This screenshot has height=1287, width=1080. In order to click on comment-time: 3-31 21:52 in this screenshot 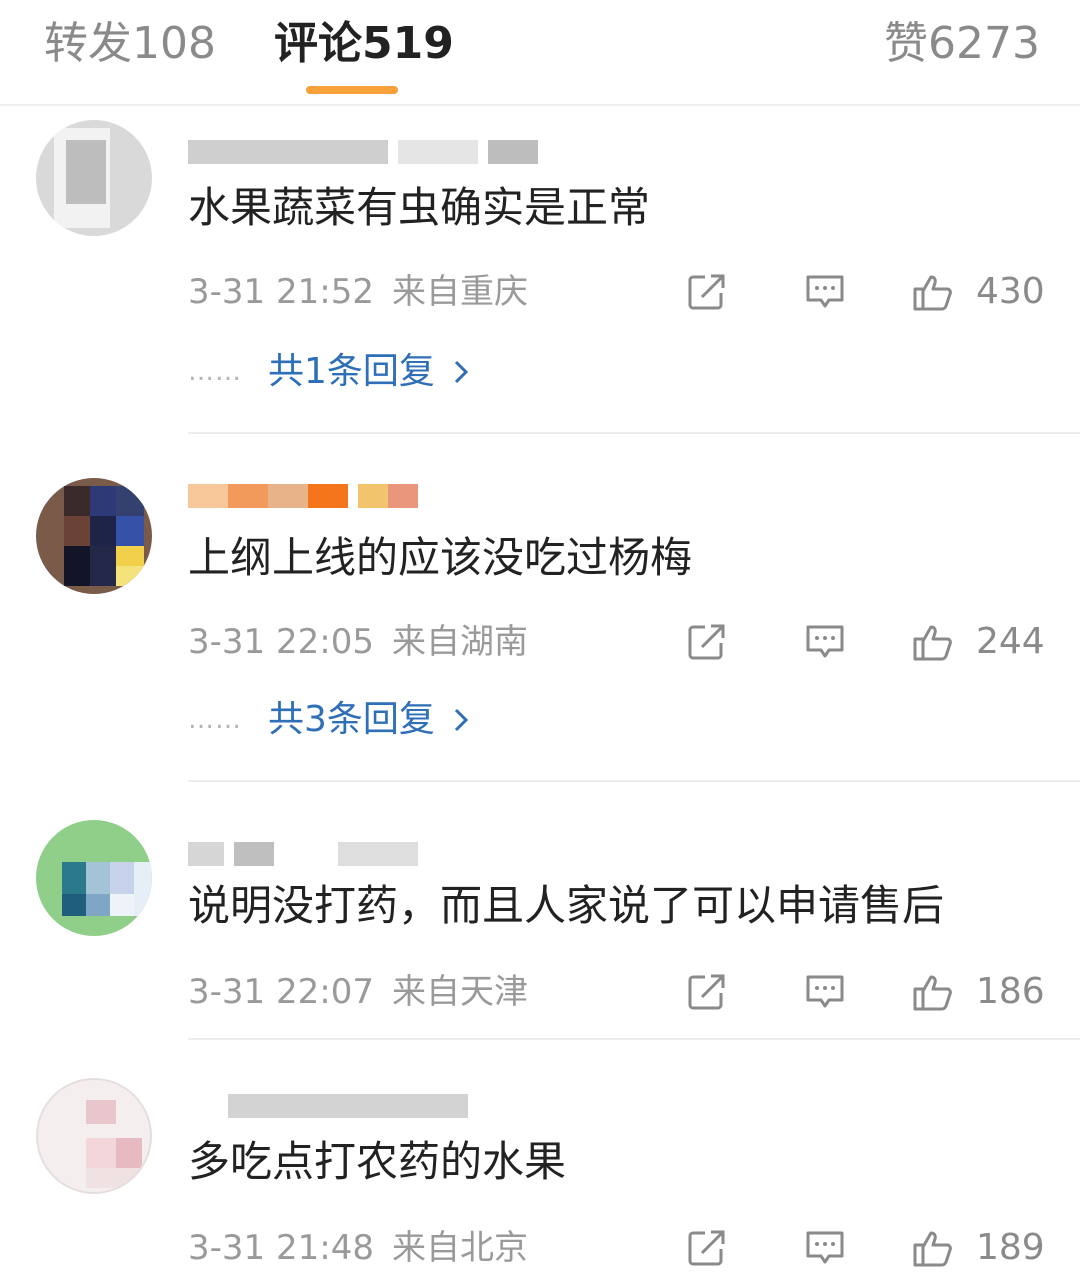, I will do `click(281, 292)`.